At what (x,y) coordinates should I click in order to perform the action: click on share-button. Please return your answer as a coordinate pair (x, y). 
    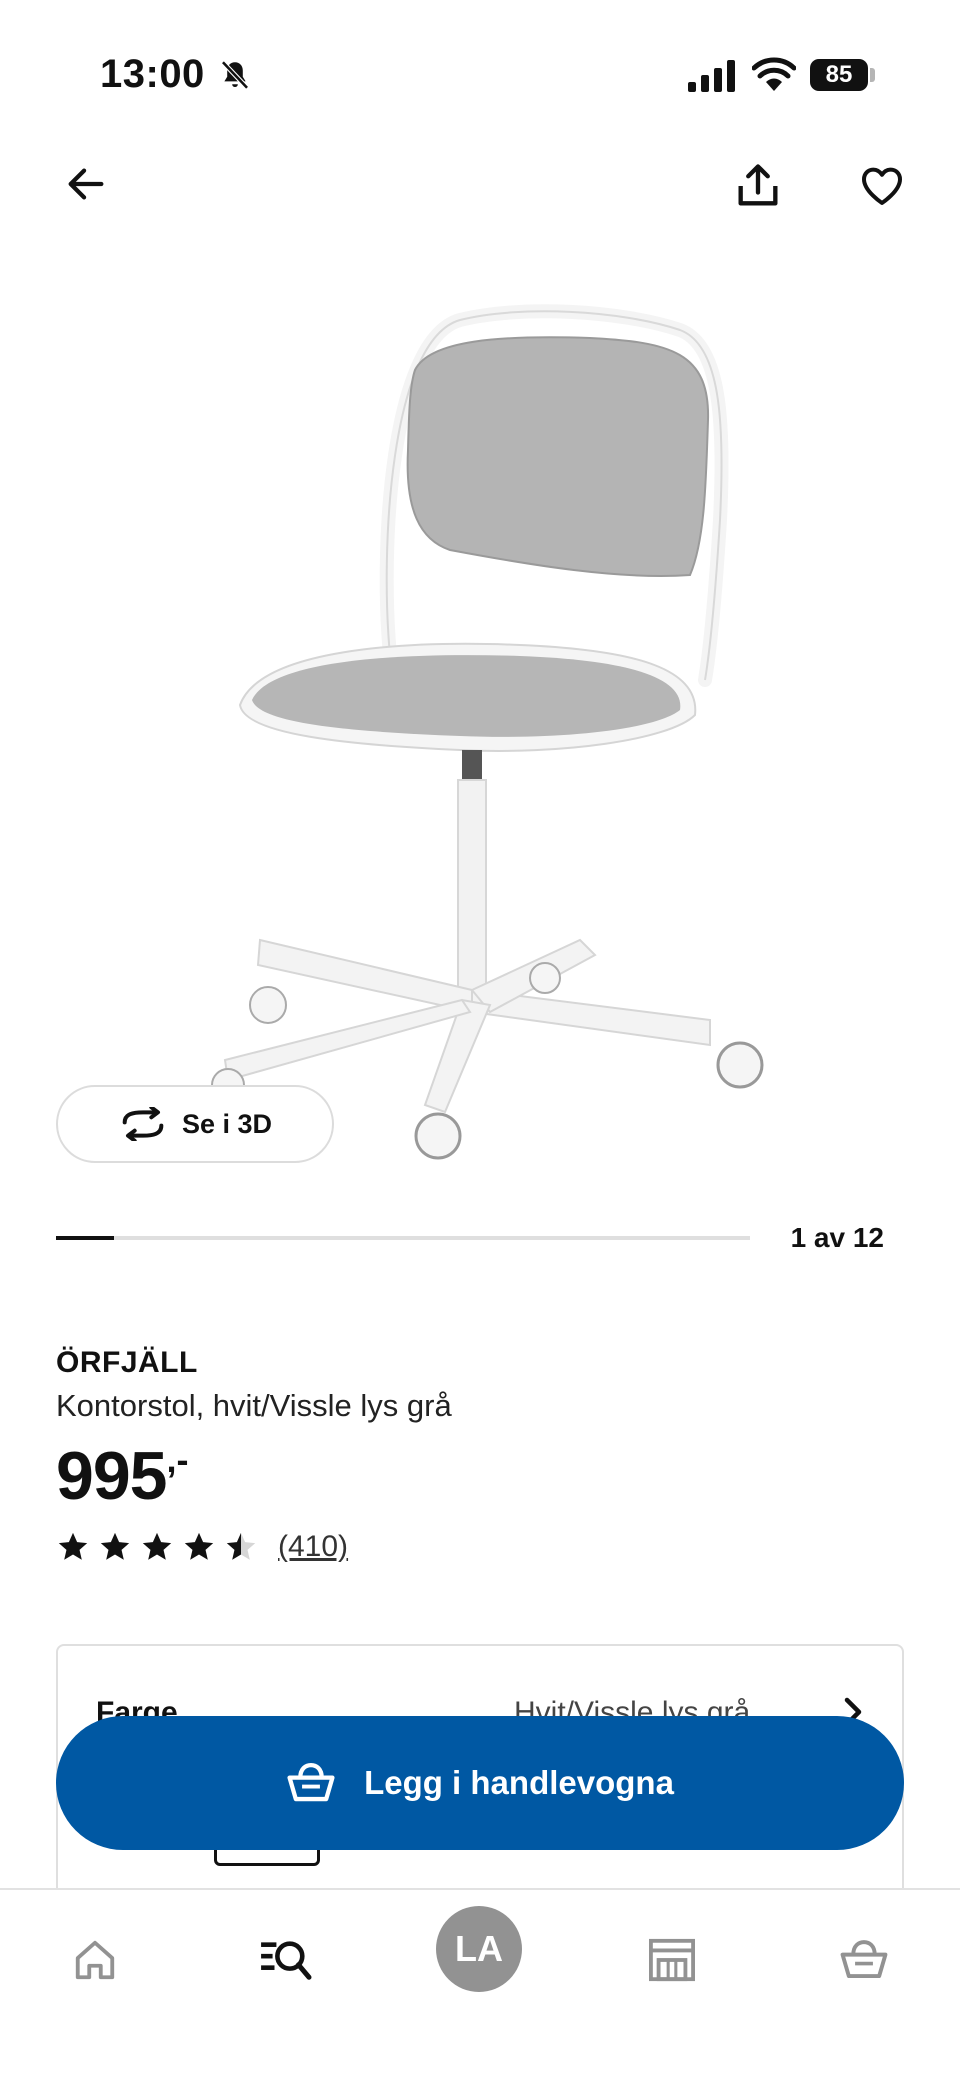
    Looking at the image, I should click on (758, 186).